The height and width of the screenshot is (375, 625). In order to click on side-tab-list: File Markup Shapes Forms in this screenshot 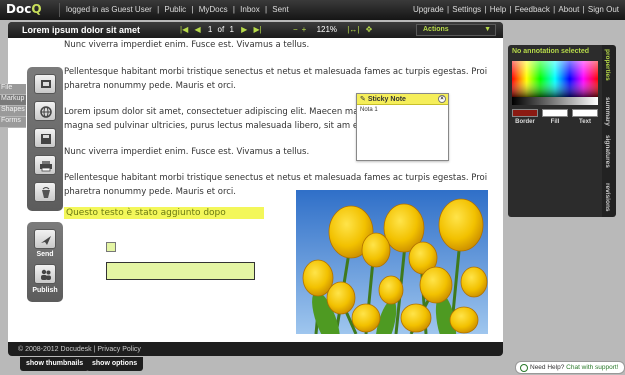, I will do `click(13, 106)`.